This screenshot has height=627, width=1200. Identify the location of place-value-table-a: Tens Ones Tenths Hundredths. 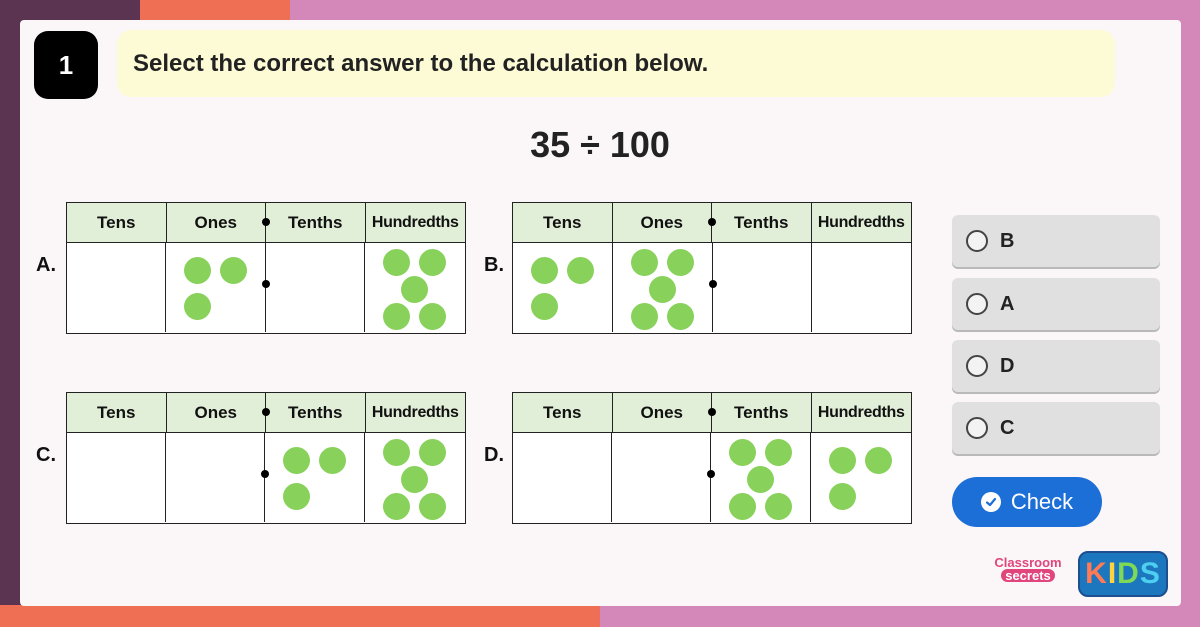
(266, 268).